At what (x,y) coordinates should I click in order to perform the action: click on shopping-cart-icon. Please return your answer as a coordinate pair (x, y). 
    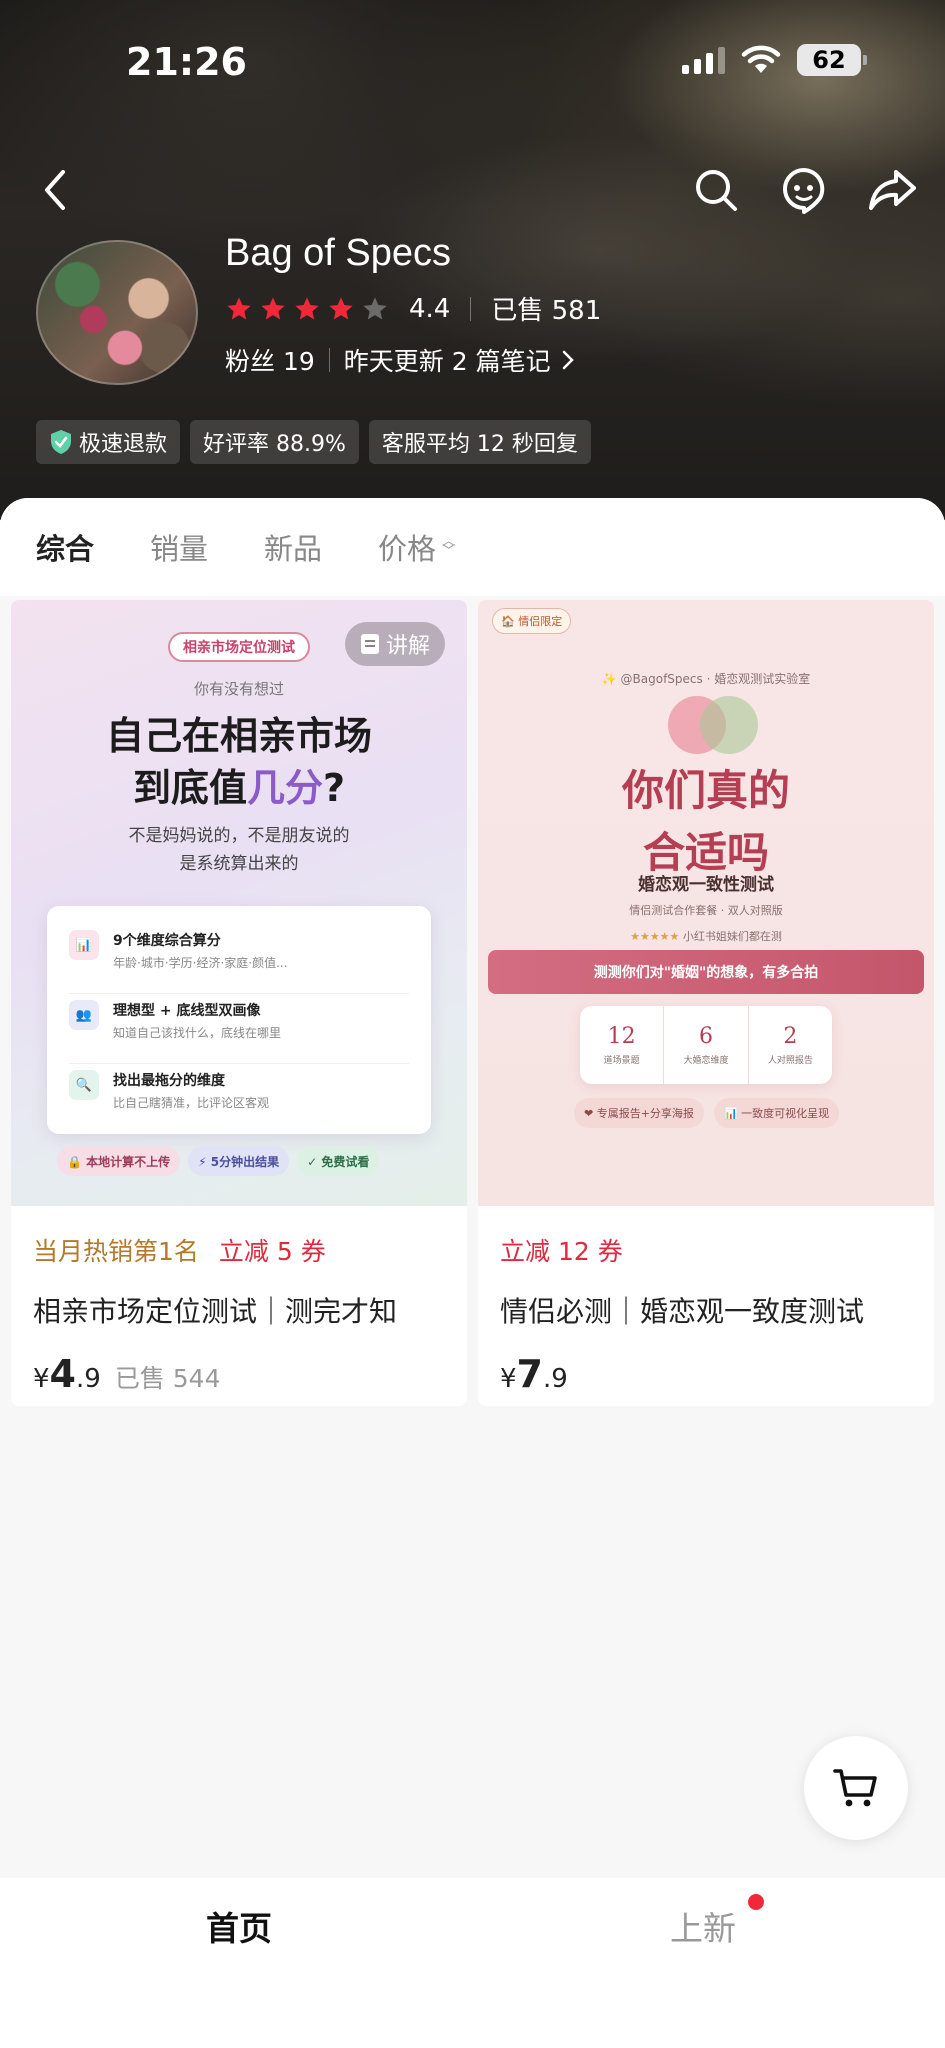
    Looking at the image, I should click on (855, 1788).